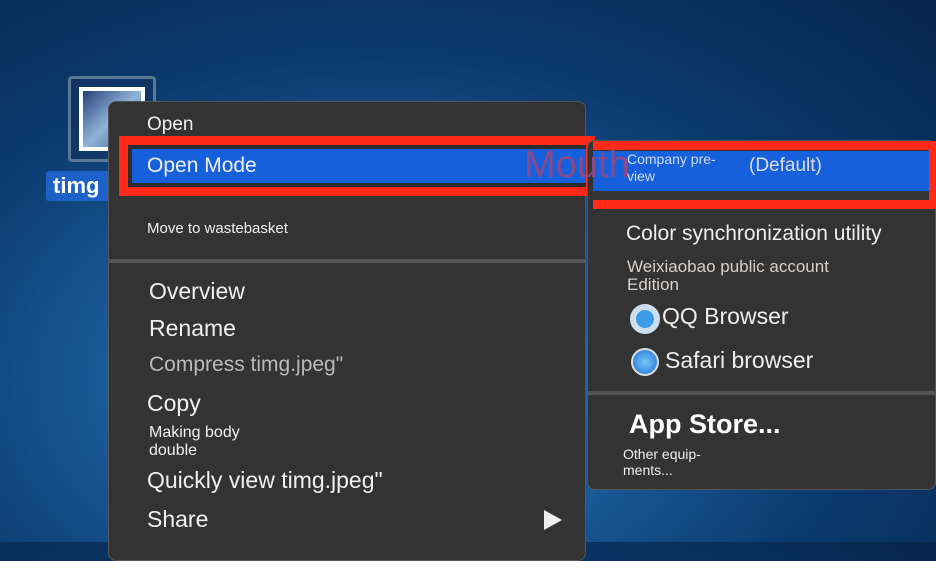 Image resolution: width=936 pixels, height=561 pixels. I want to click on menu-item-compress: Compress timg.jpeg", so click(246, 365).